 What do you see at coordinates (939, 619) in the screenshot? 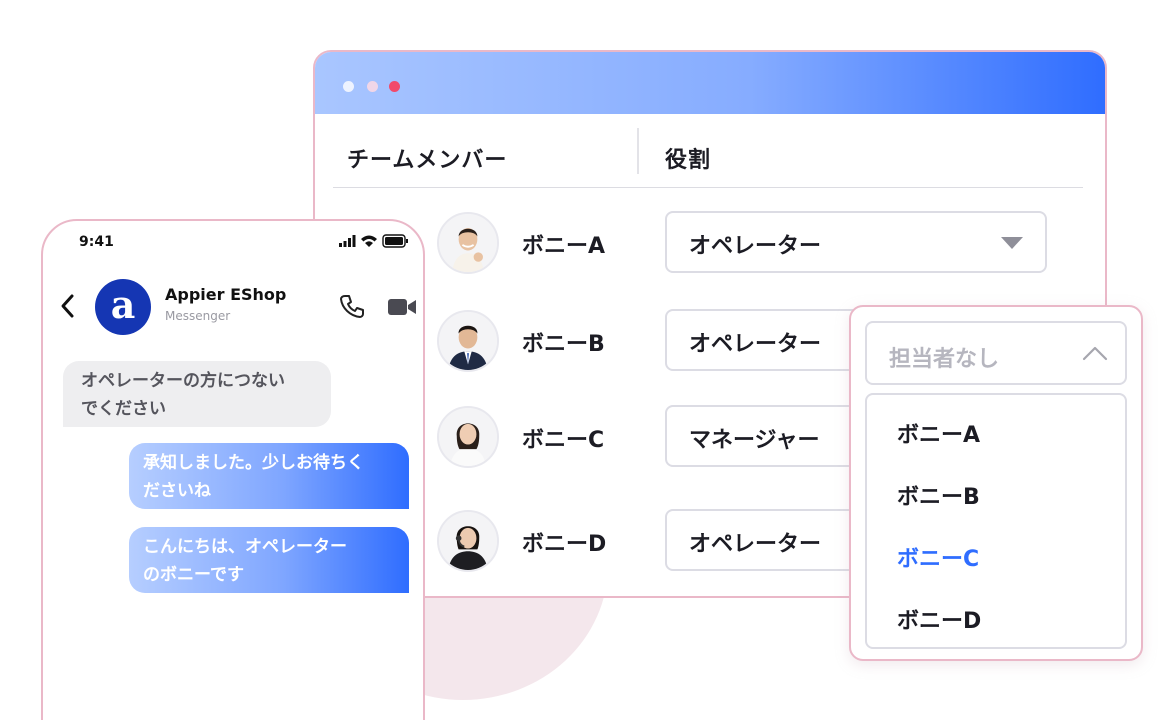
I see `assignee-option: ボニーD` at bounding box center [939, 619].